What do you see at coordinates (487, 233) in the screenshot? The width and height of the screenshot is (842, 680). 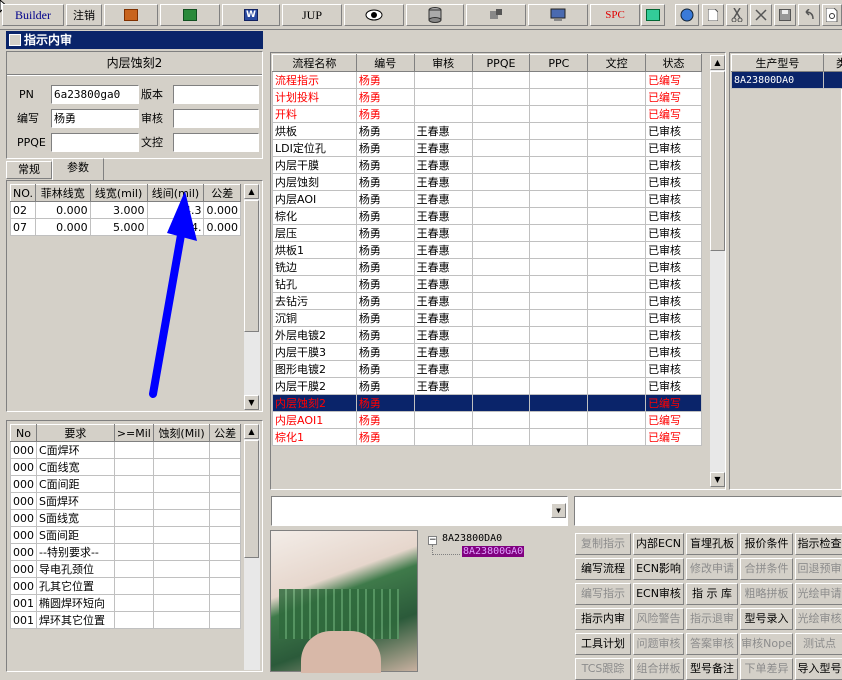 I see `flow-row: 层压杨勇王春惠已审核` at bounding box center [487, 233].